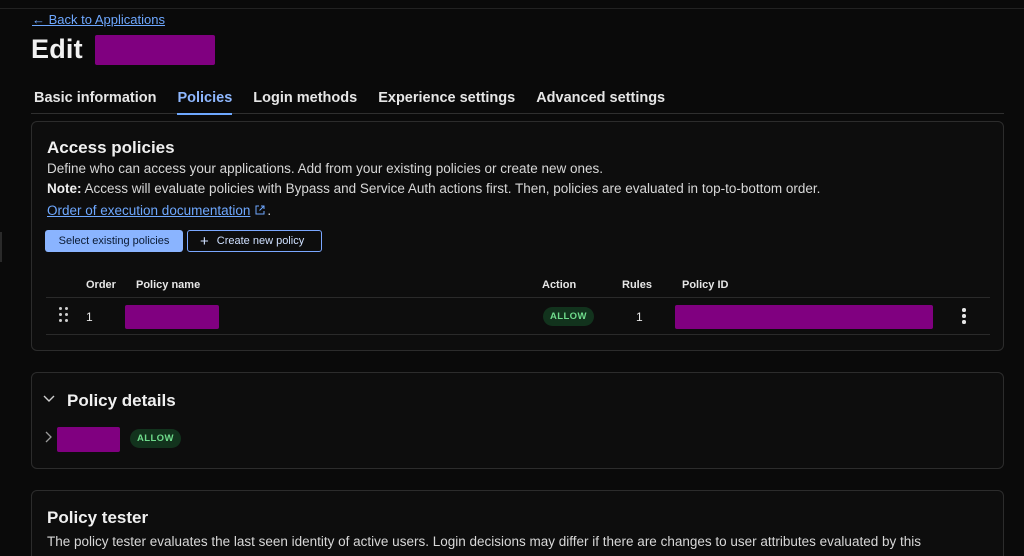 Image resolution: width=1024 pixels, height=556 pixels. Describe the element at coordinates (148, 210) in the screenshot. I see `doc-link-label: Order of execution documentation` at that location.